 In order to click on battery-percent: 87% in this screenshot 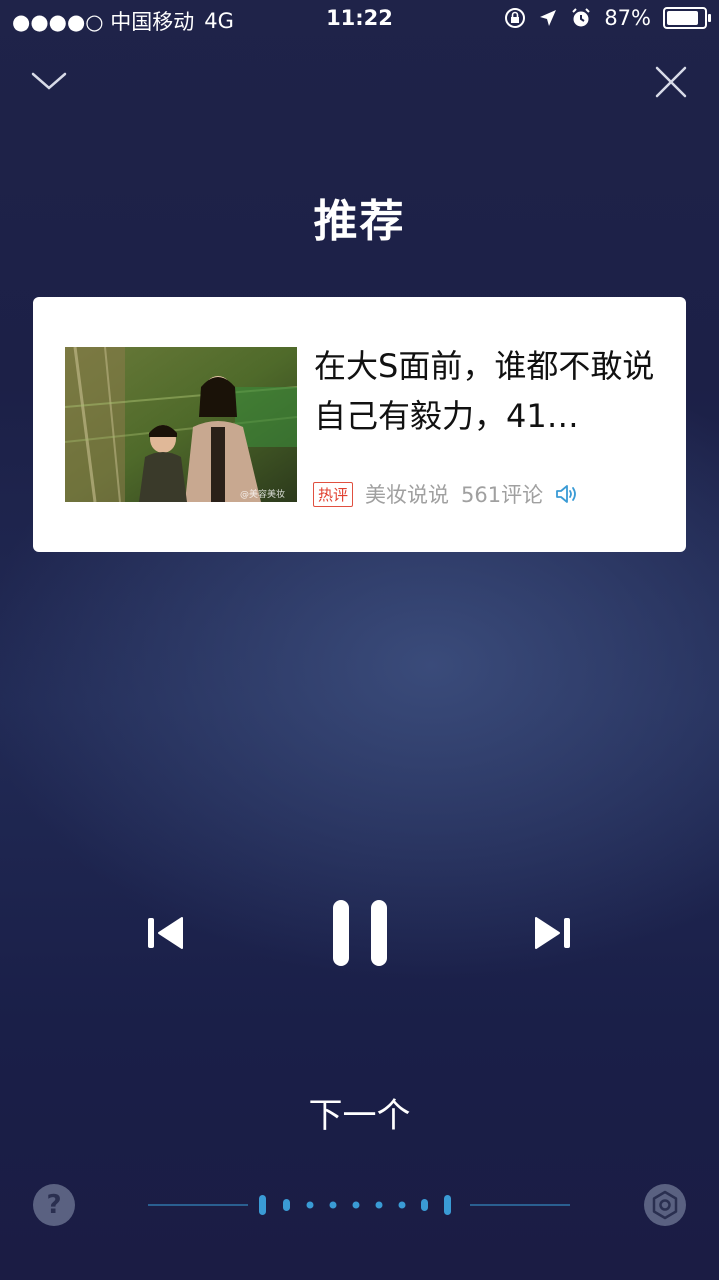, I will do `click(627, 18)`.